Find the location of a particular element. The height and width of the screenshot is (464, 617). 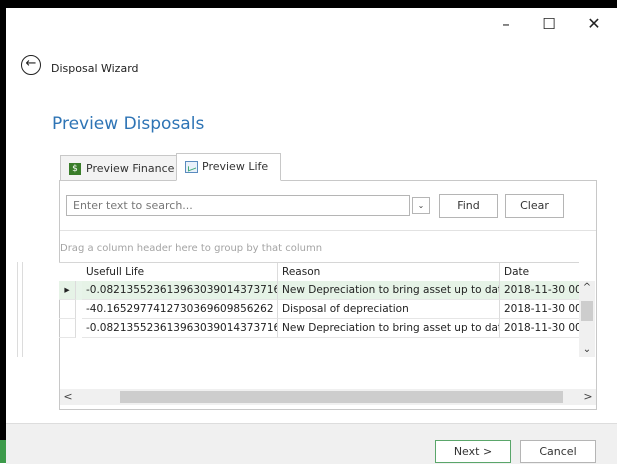

grid-header: Usefull Life Reason Date is located at coordinates (319, 272).